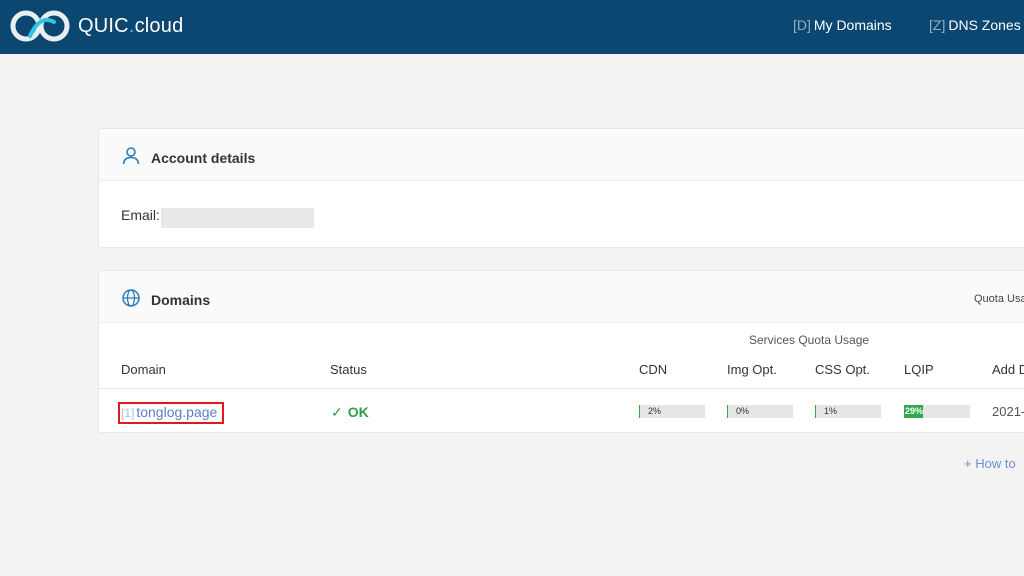 The height and width of the screenshot is (576, 1024). What do you see at coordinates (760, 411) in the screenshot?
I see `img-opt-usage-bar: 0%` at bounding box center [760, 411].